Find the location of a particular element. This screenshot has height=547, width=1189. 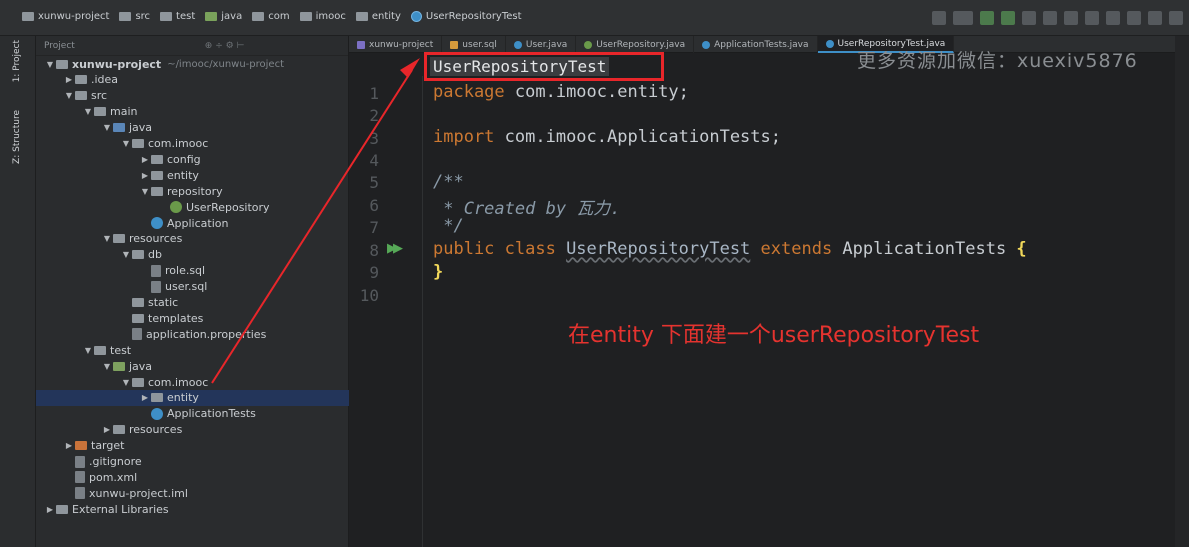

tree-item: ▼ repository is located at coordinates (192, 191).